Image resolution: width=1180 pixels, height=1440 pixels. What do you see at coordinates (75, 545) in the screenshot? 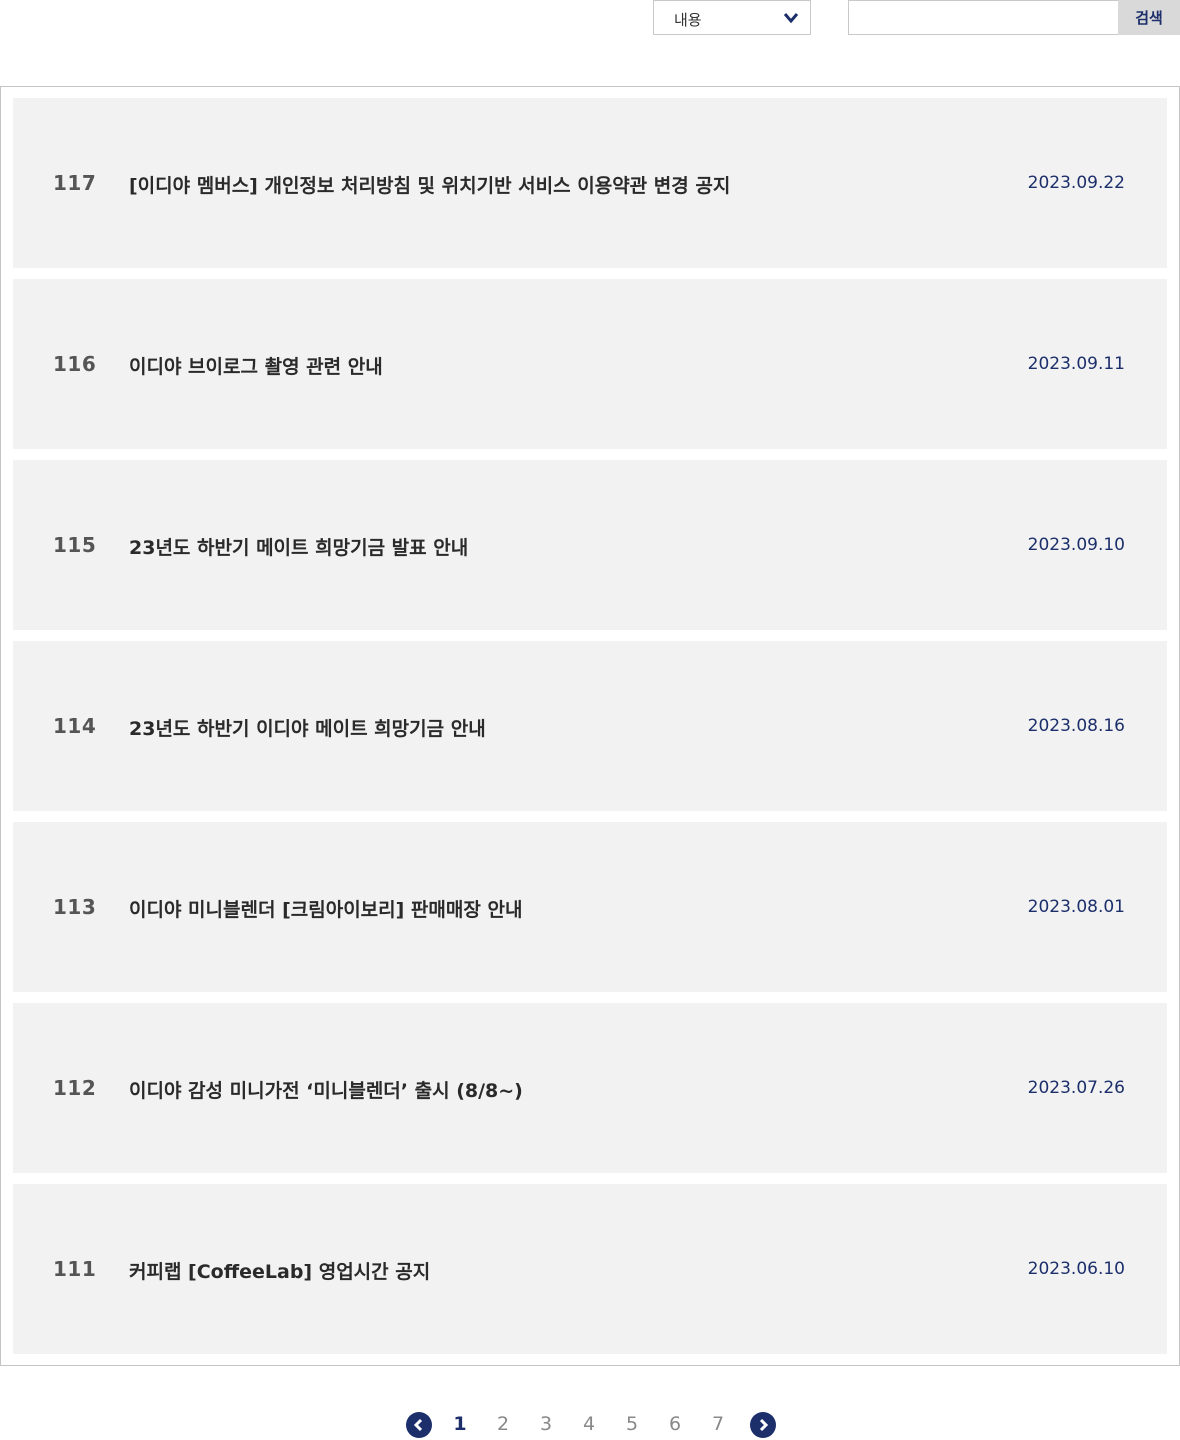
I see `notice-number: 115` at bounding box center [75, 545].